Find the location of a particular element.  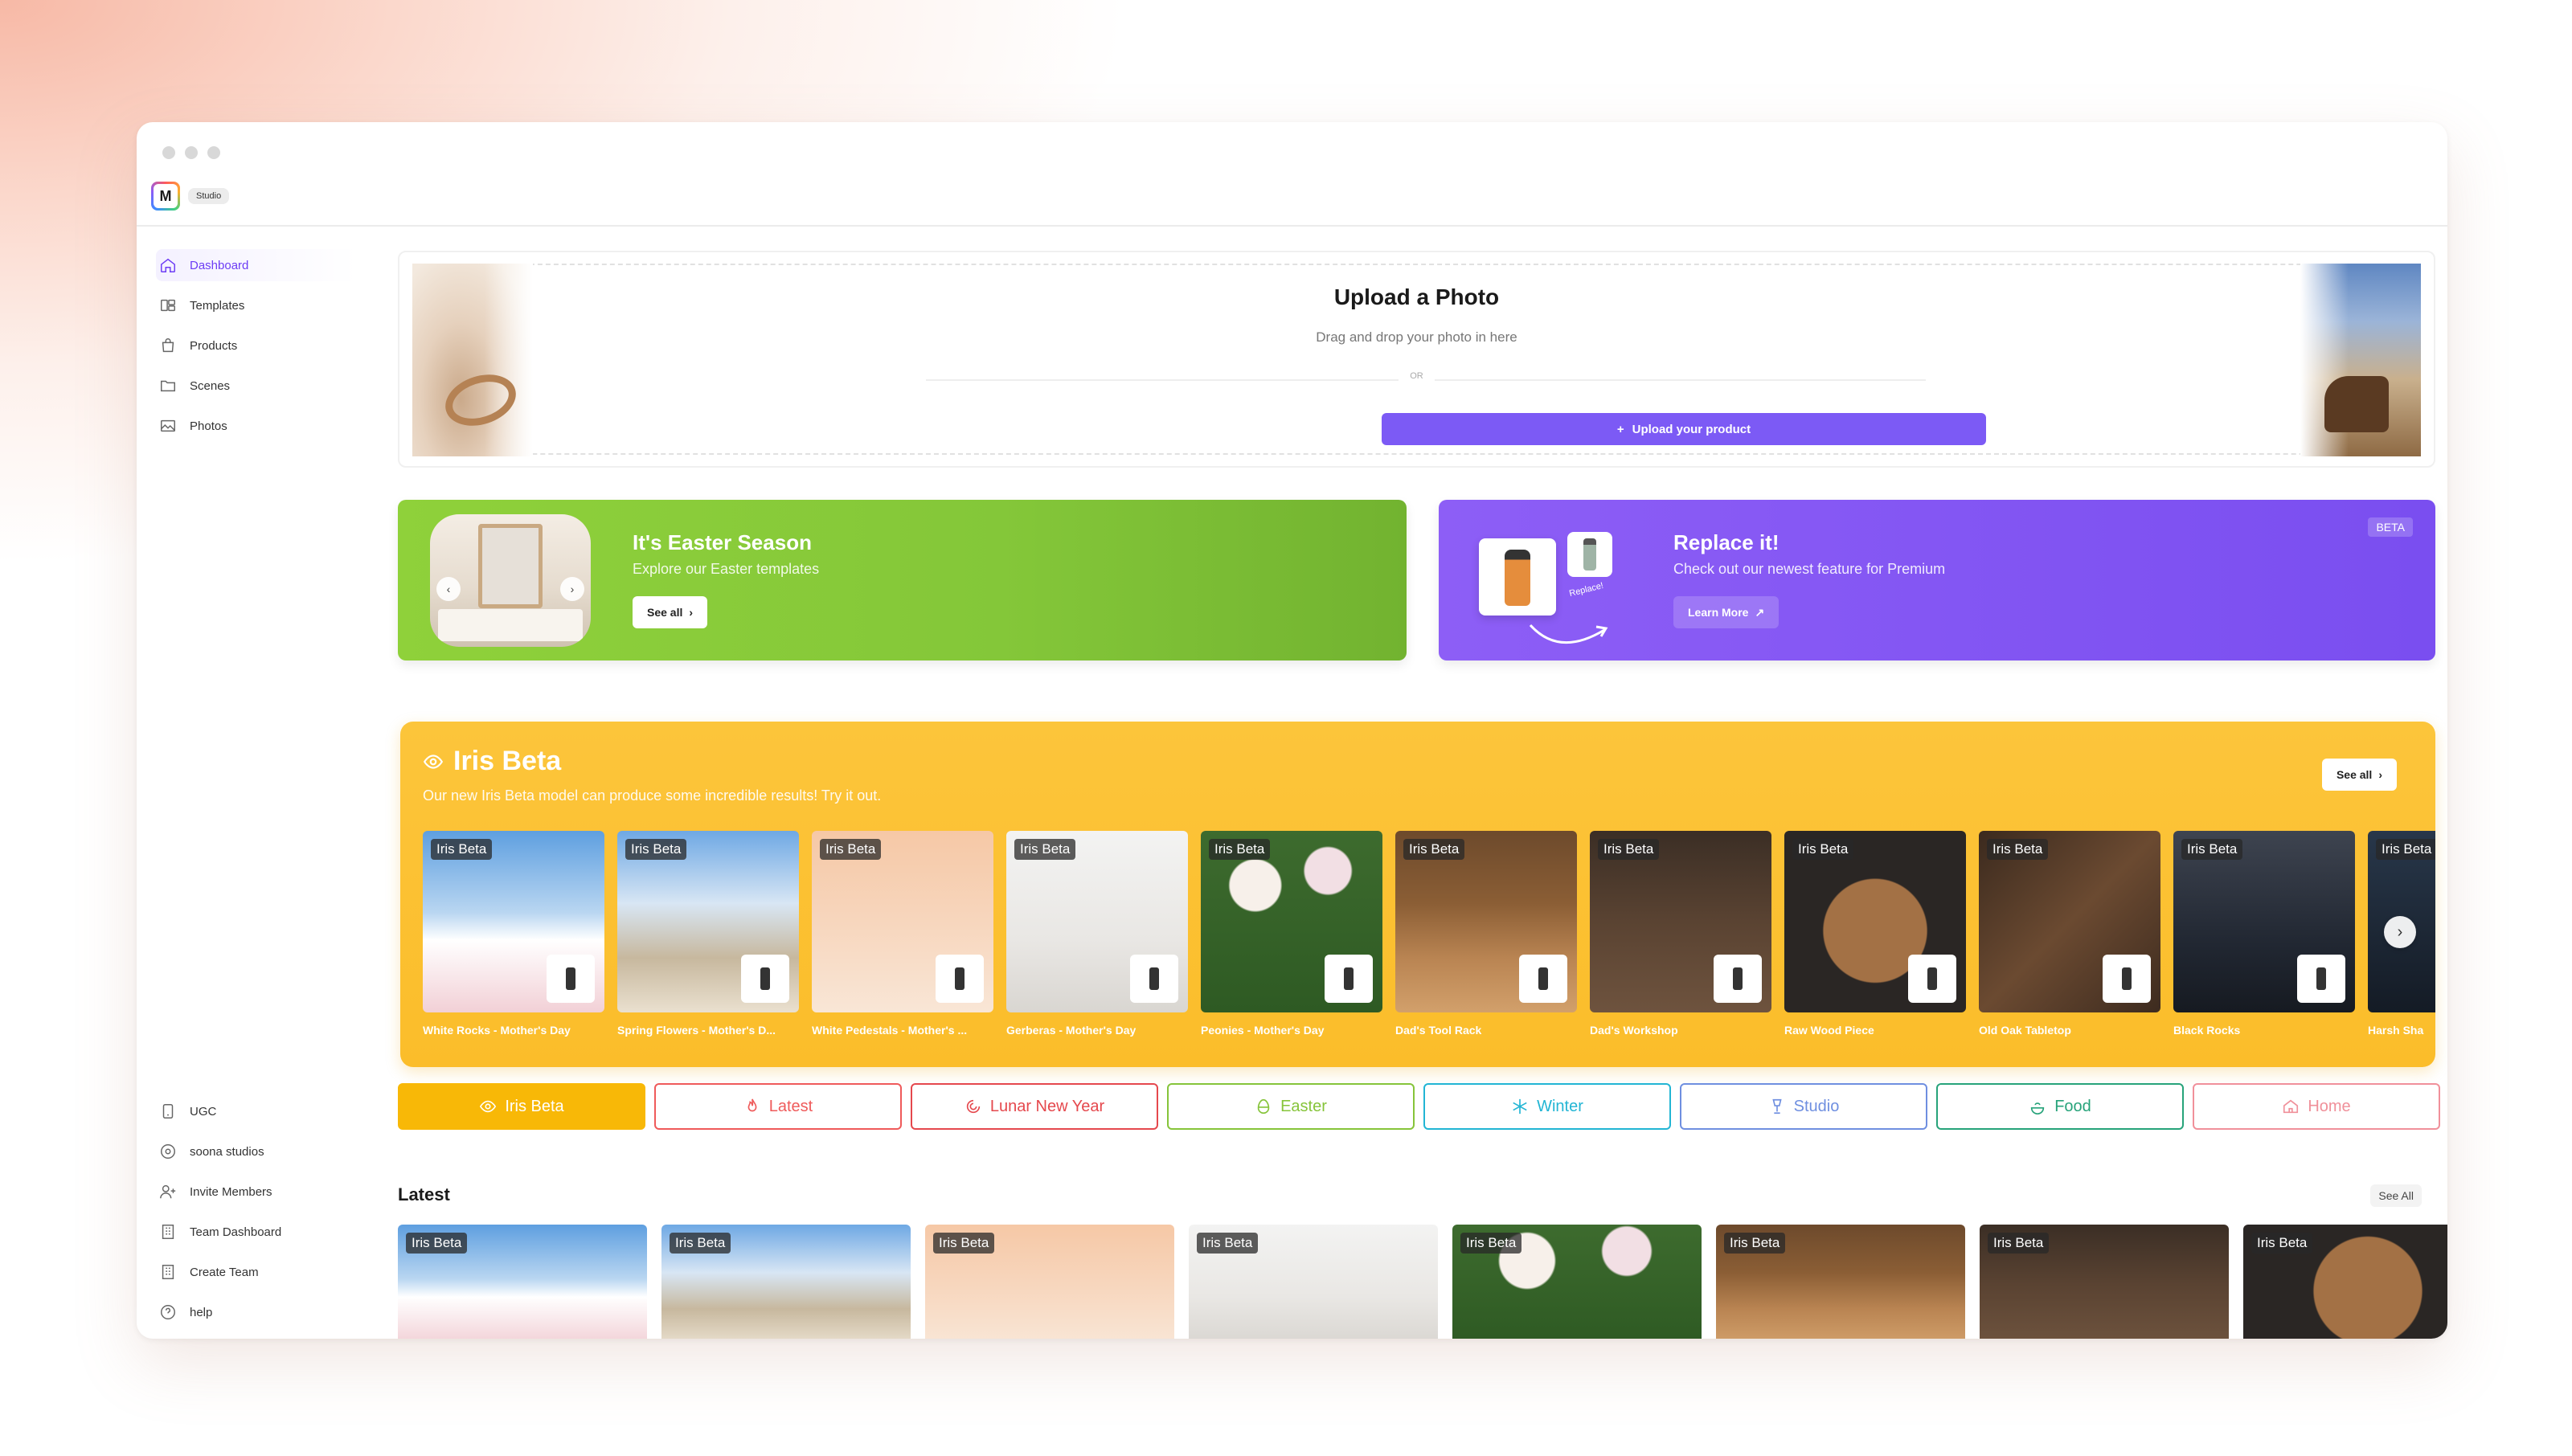

help-icon is located at coordinates (168, 1312).